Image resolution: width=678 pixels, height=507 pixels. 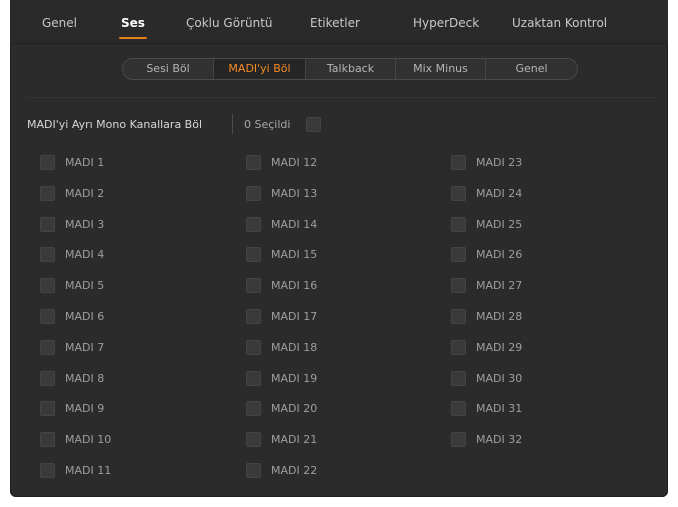 What do you see at coordinates (499, 347) in the screenshot?
I see `madi-channel-label: MADI 29` at bounding box center [499, 347].